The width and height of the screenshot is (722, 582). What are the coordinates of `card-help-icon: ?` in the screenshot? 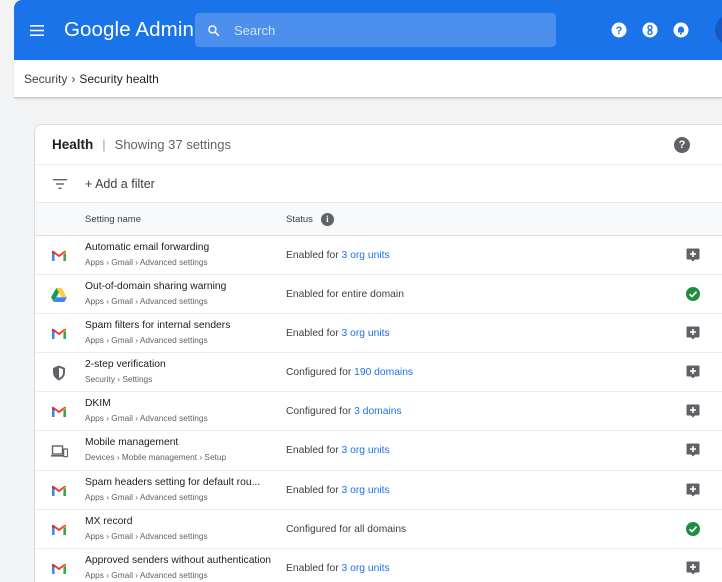 It's located at (682, 145).